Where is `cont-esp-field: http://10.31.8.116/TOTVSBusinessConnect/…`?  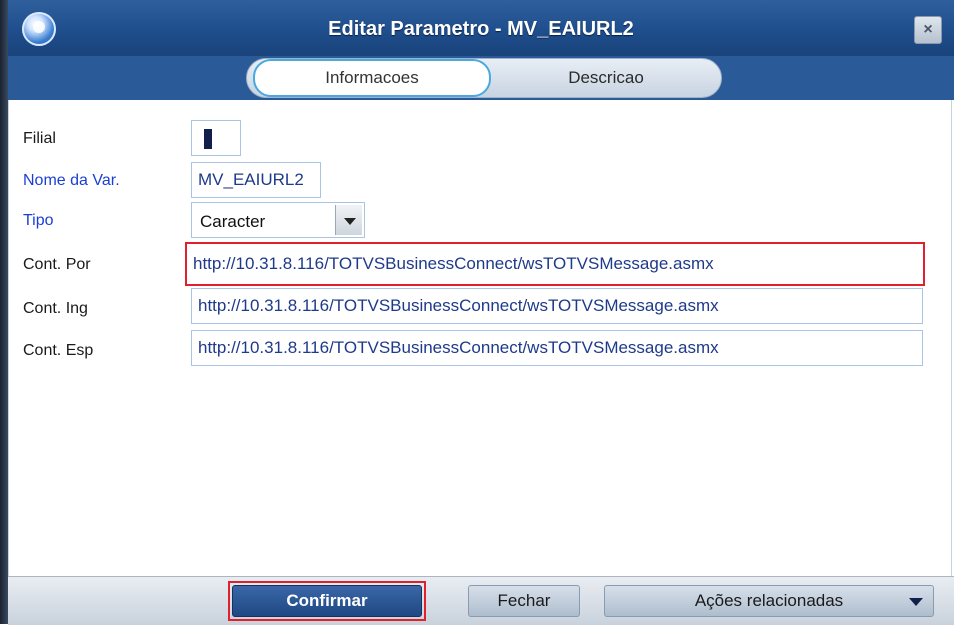 cont-esp-field: http://10.31.8.116/TOTVSBusinessConnect/… is located at coordinates (557, 348).